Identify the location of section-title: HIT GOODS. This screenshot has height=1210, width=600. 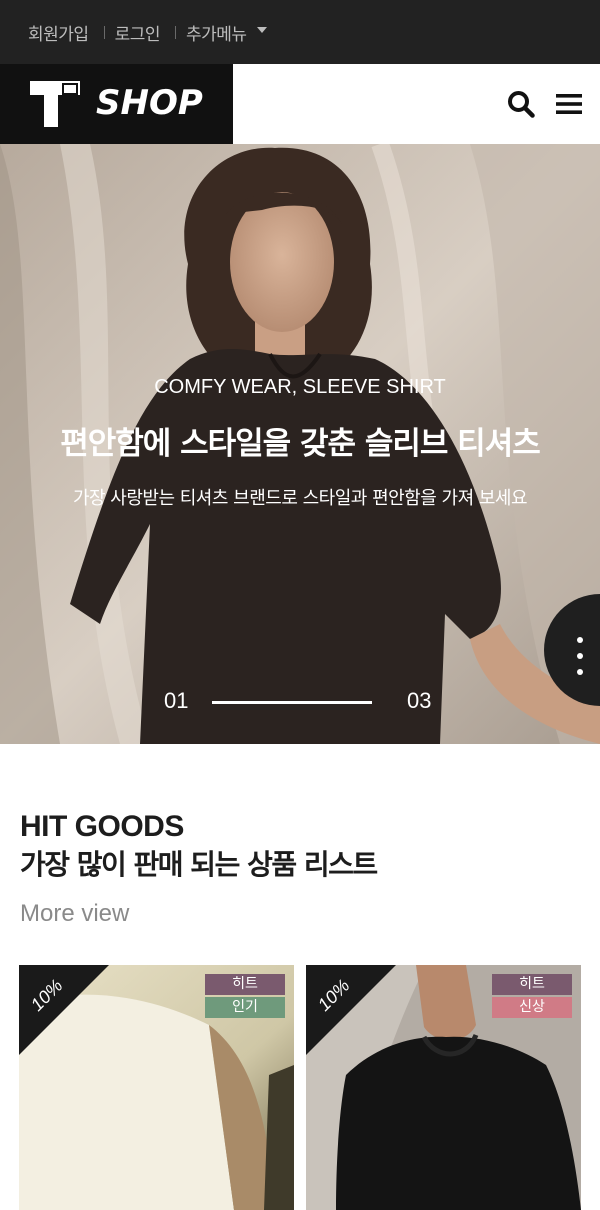
(102, 826).